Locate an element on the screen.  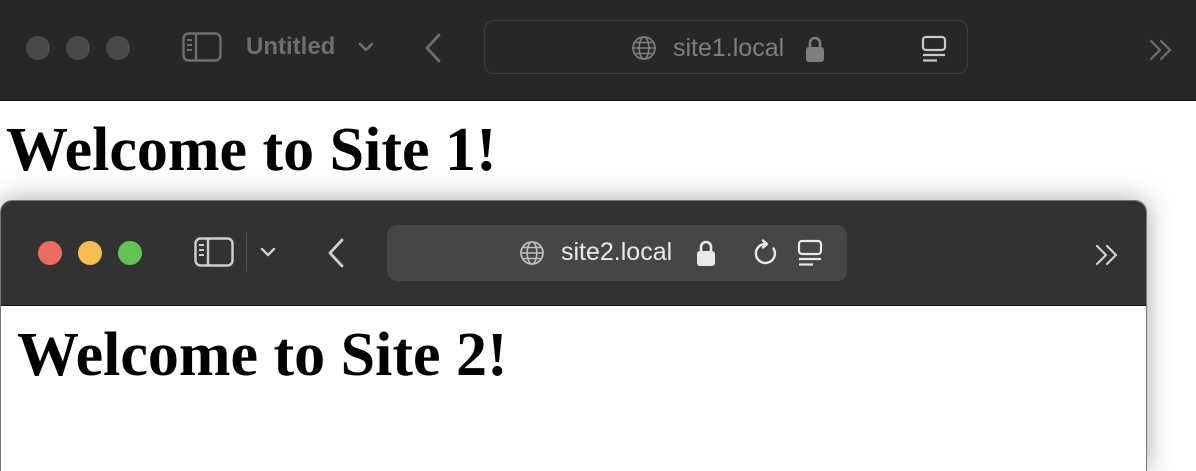
page-heading: Welcome to Site 1! is located at coordinates (251, 150).